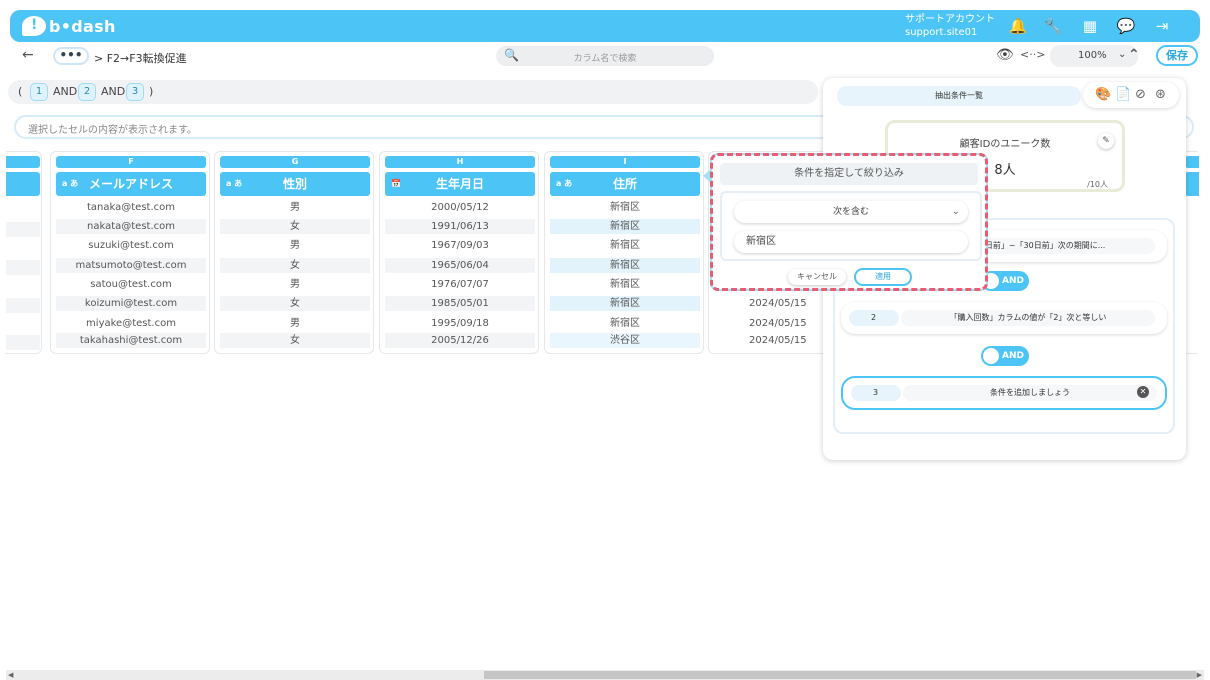 The height and width of the screenshot is (680, 1210). Describe the element at coordinates (1053, 26) in the screenshot. I see `wrench-icon: 🔧` at that location.